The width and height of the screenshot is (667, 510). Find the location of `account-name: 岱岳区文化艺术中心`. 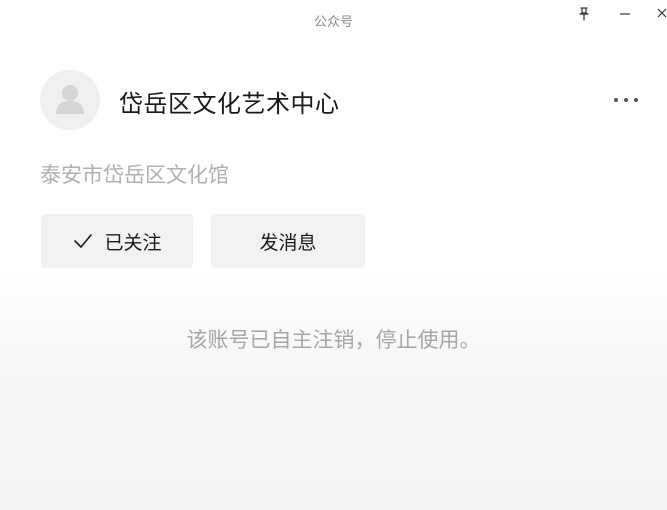

account-name: 岱岳区文化艺术中心 is located at coordinates (229, 104).